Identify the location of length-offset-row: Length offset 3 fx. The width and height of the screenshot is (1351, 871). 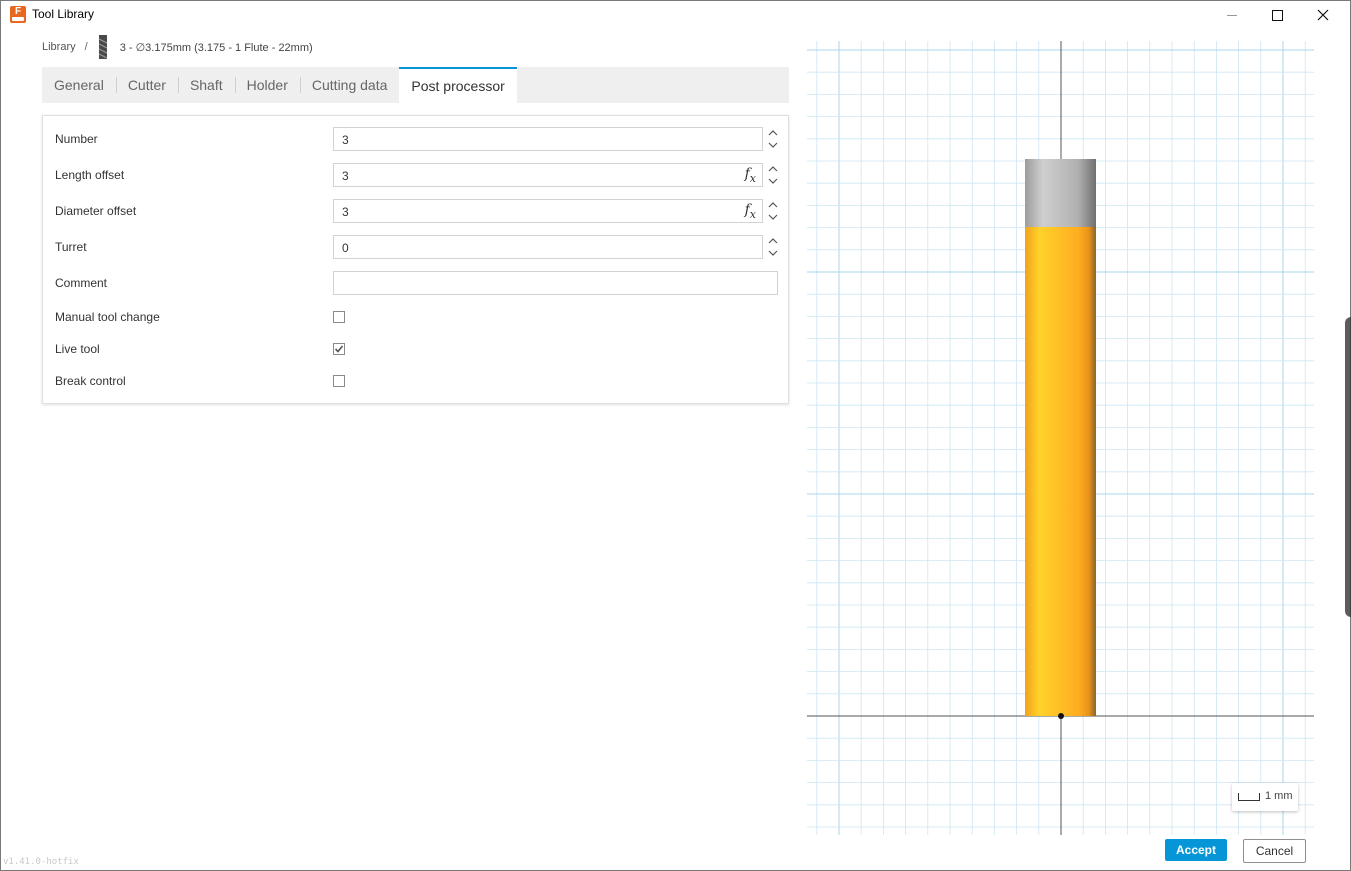
(415, 175).